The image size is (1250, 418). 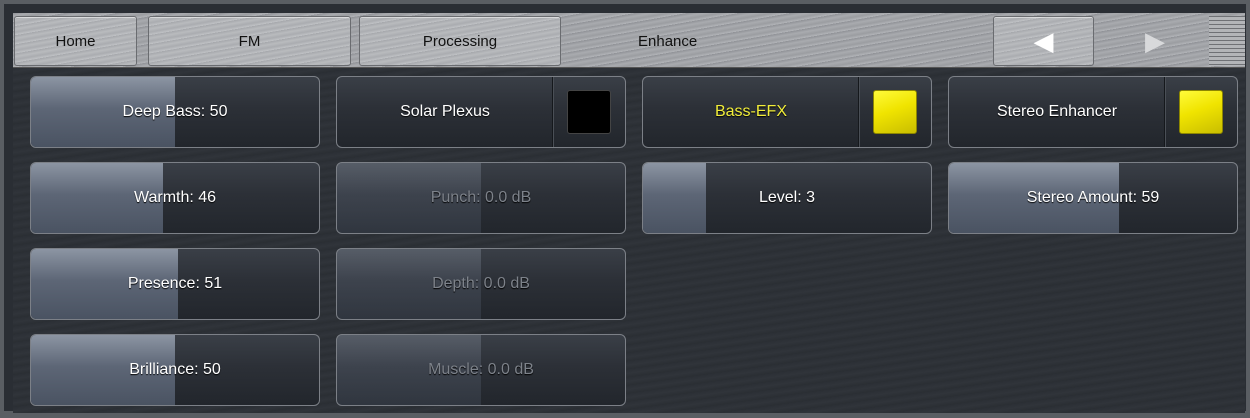 I want to click on triangle-right-icon: ▶, so click(x=1155, y=40).